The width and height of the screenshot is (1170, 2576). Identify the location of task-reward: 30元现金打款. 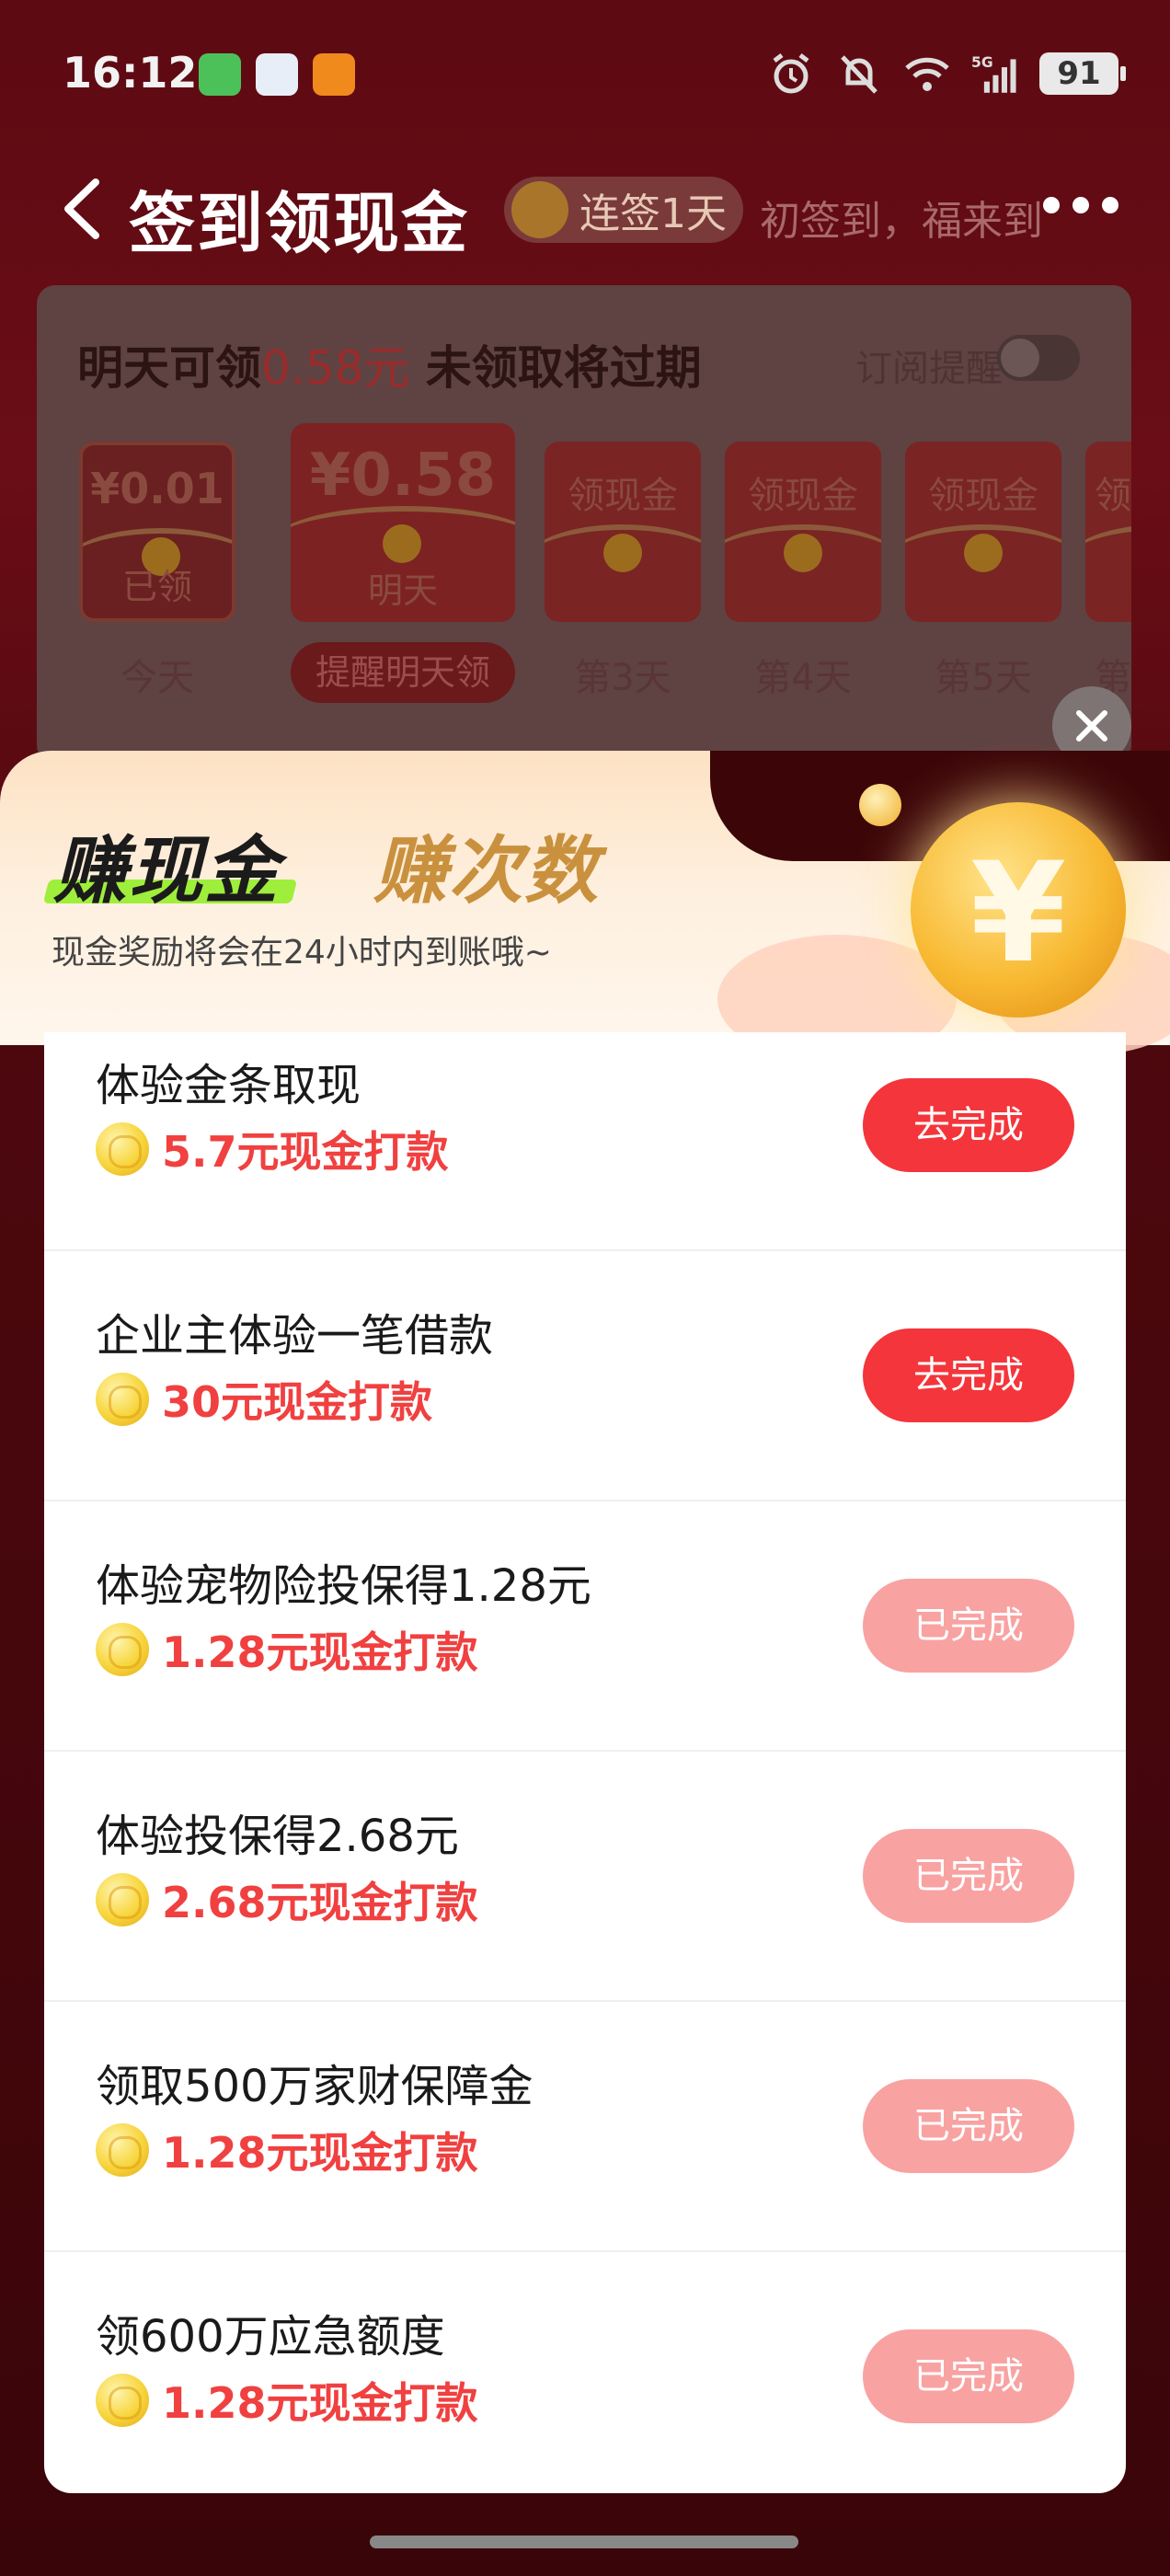
(264, 1399).